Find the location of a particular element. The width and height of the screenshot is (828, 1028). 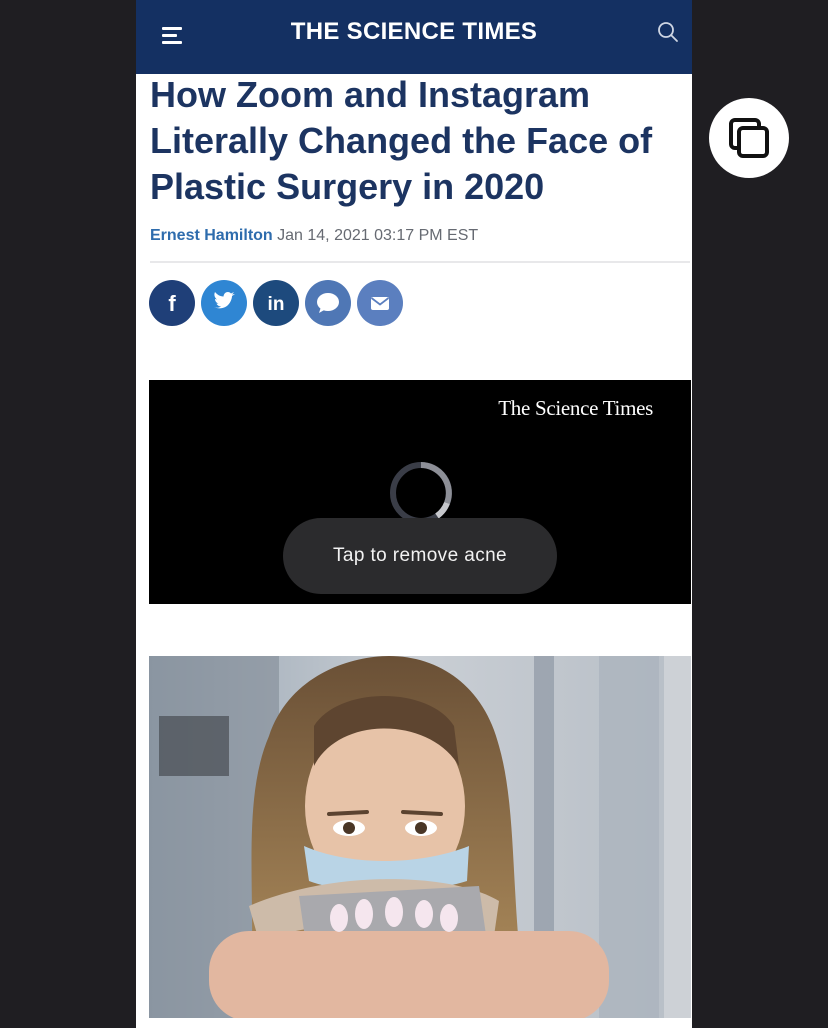

copy-window-icon is located at coordinates (749, 138).